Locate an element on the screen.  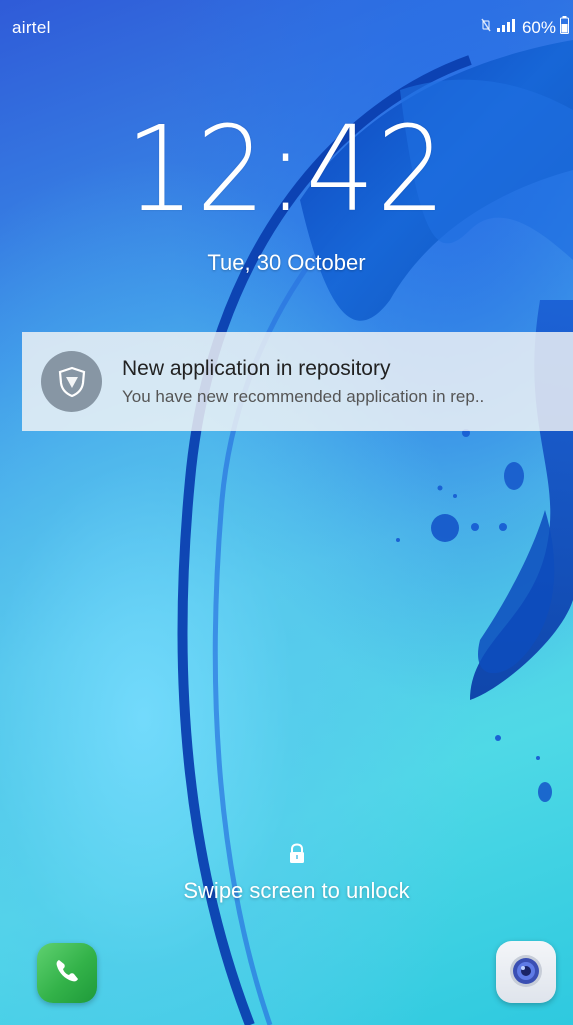
unlock-hint: Swipe screen to unlock is located at coordinates (296, 890).